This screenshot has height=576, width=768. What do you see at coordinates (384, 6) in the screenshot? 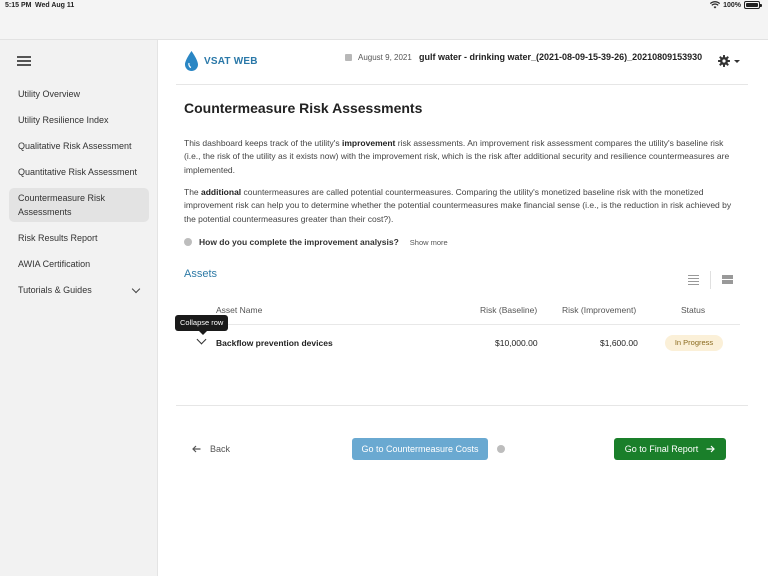
I see `status-bar: 5:15 PM Wed Aug 11 100%` at bounding box center [384, 6].